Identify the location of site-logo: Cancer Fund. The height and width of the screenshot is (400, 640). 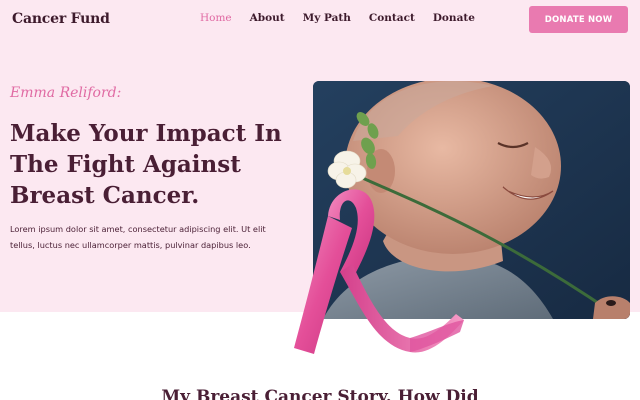
(61, 19).